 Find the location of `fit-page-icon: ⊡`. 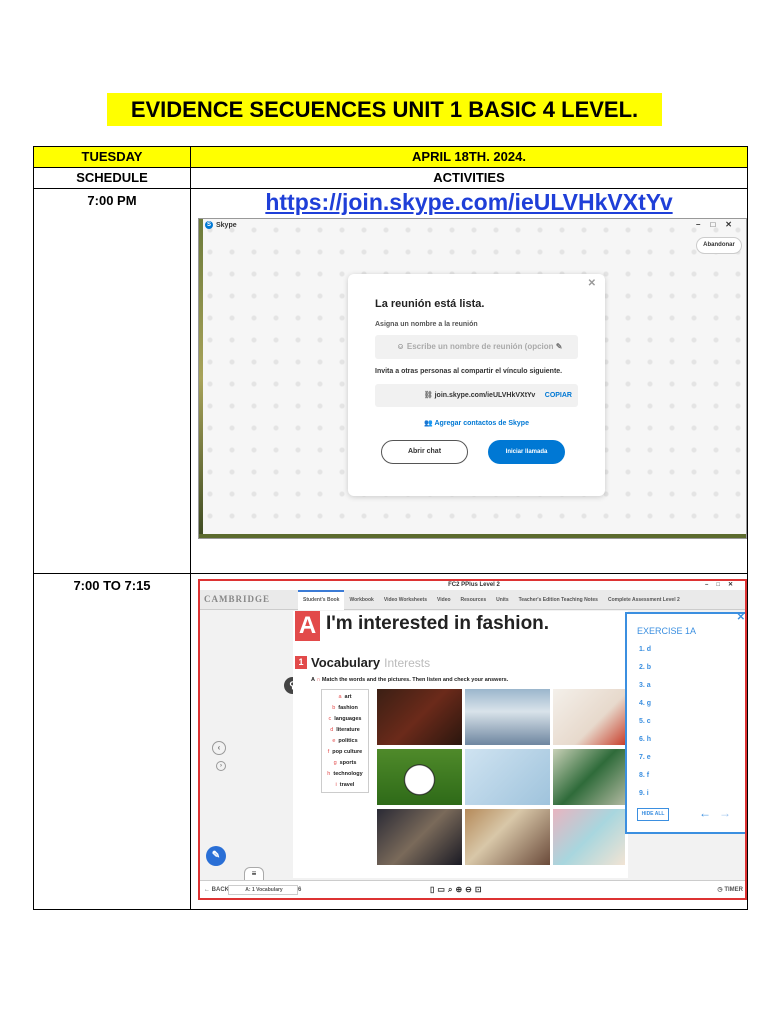

fit-page-icon: ⊡ is located at coordinates (480, 889).